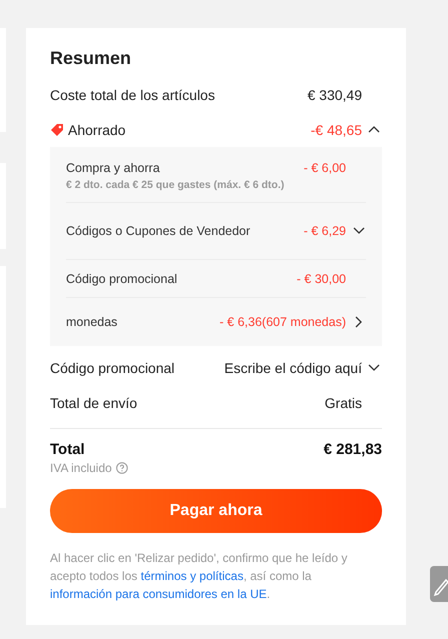 The image size is (448, 639). What do you see at coordinates (97, 130) in the screenshot?
I see `savings-label: Ahorrado` at bounding box center [97, 130].